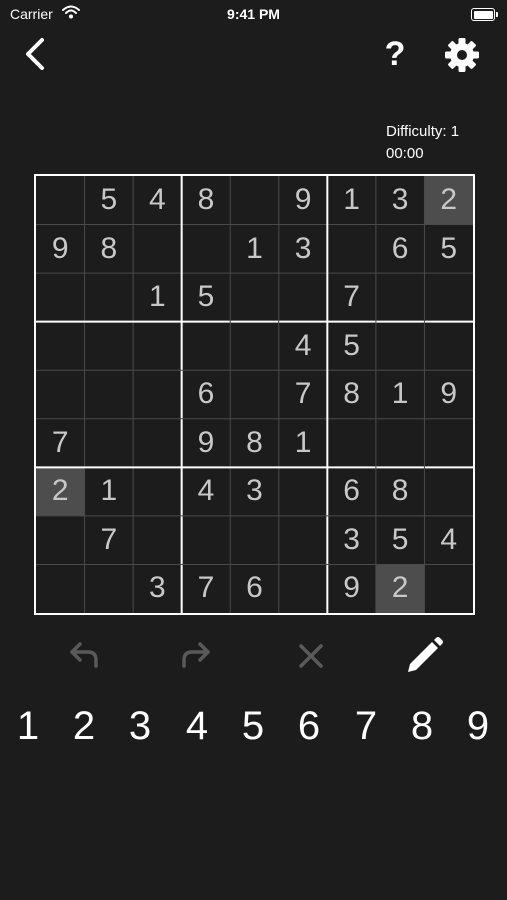  I want to click on sudoku-cell-r9c4: 7, so click(206, 588).